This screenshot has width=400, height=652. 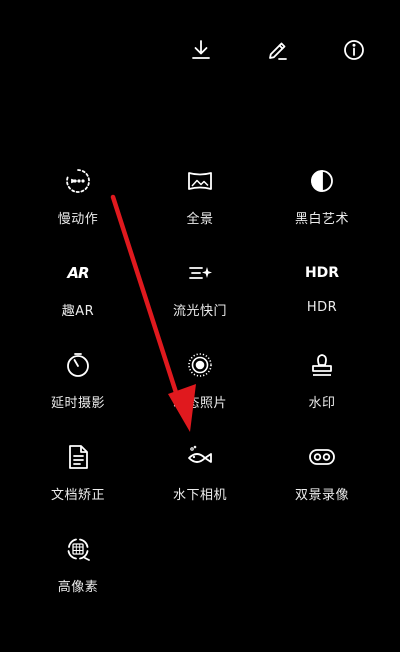 What do you see at coordinates (78, 457) in the screenshot?
I see `document-icon` at bounding box center [78, 457].